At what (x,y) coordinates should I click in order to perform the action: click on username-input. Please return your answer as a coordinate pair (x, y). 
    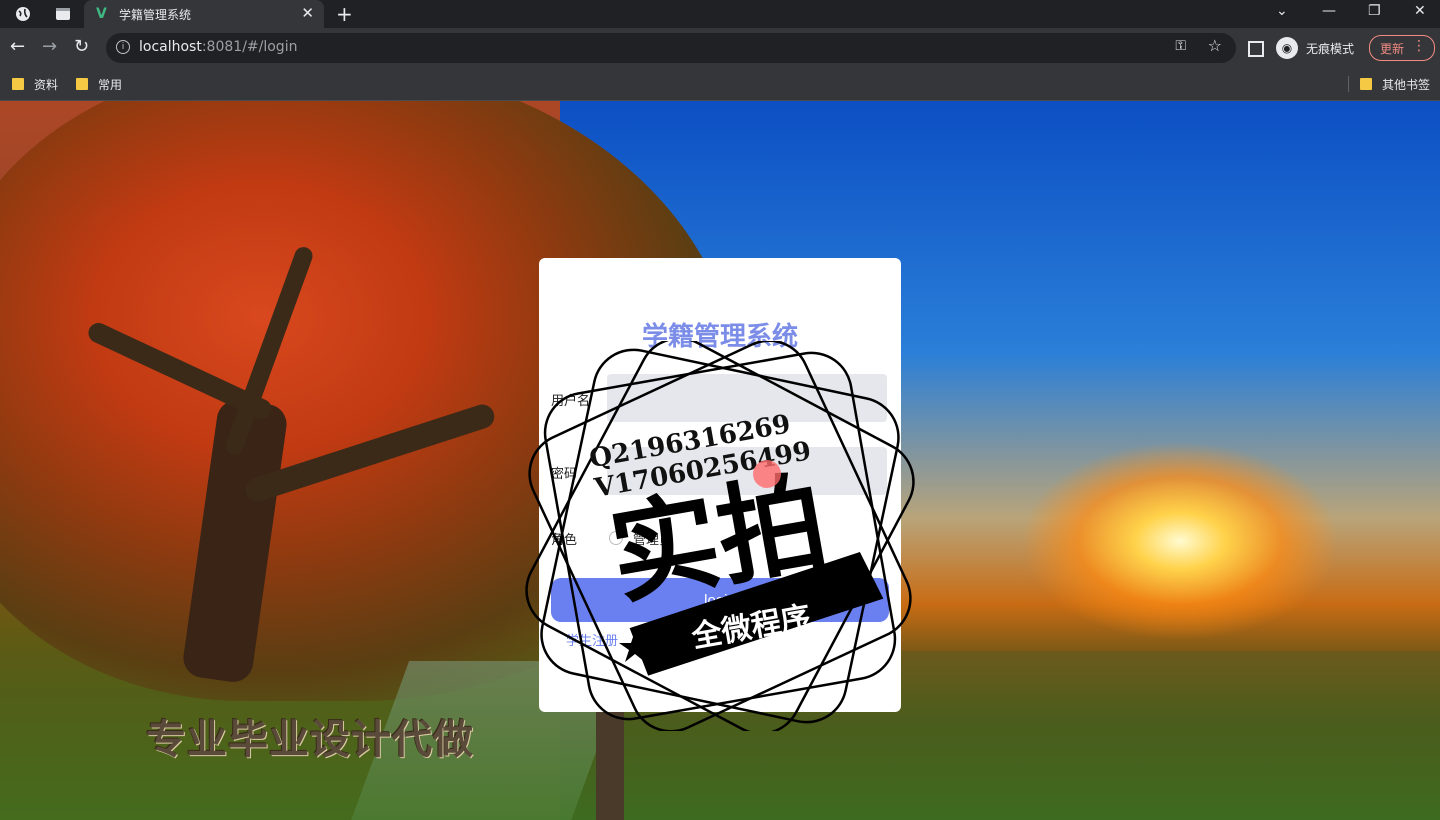
    Looking at the image, I should click on (747, 398).